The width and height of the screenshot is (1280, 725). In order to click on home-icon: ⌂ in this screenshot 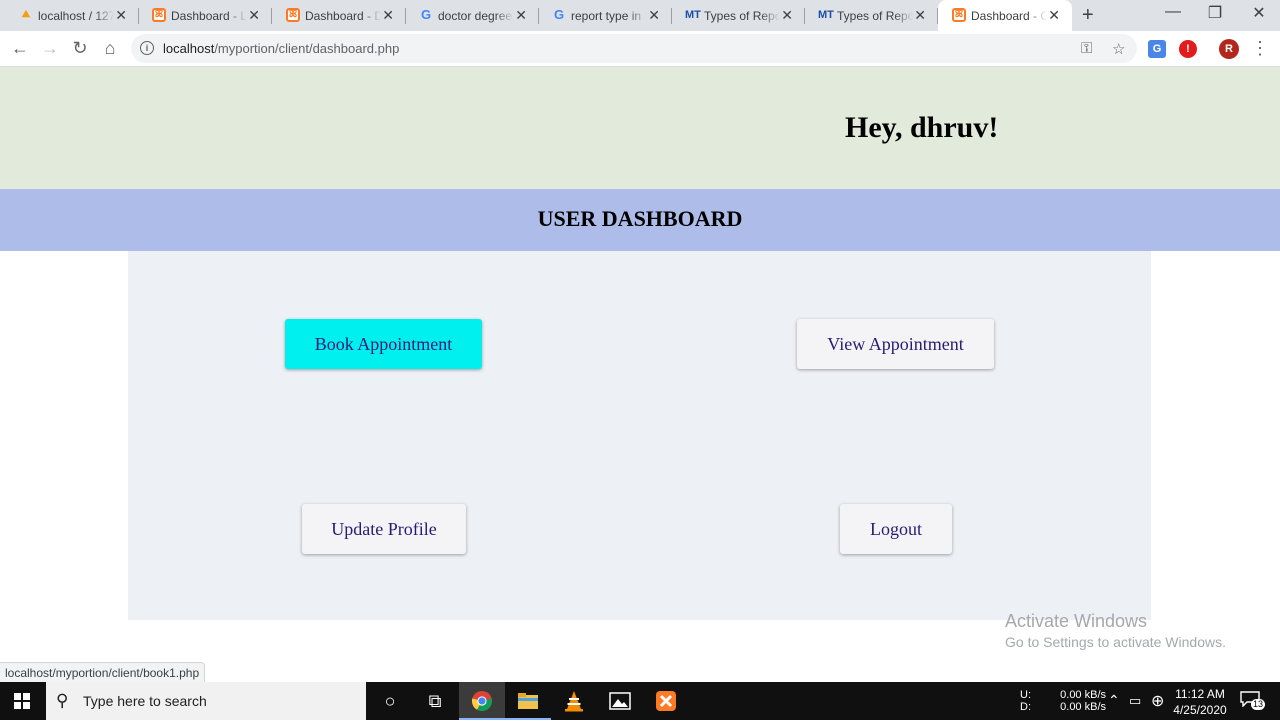, I will do `click(110, 49)`.